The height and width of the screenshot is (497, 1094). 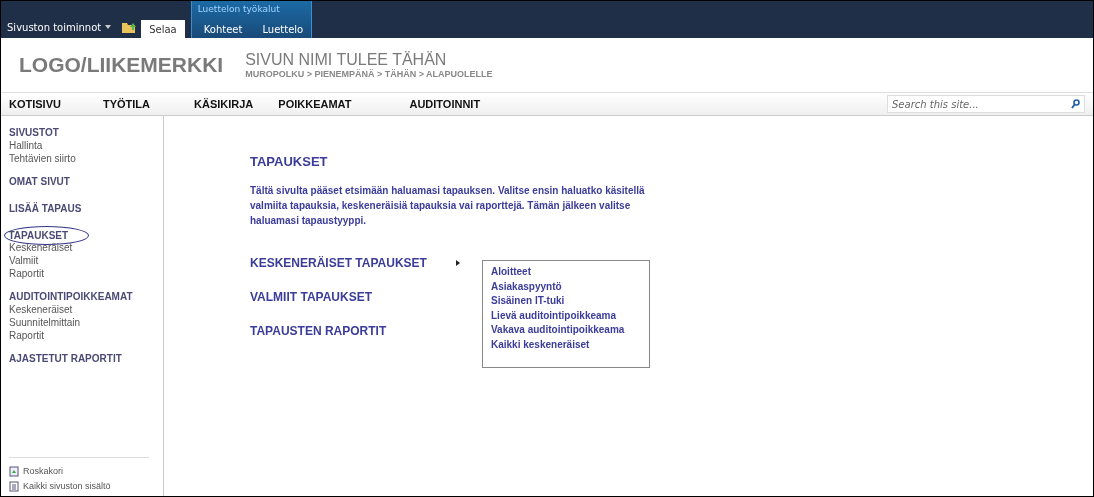 I want to click on sidebar-link: Suunnitelmittain, so click(x=45, y=322).